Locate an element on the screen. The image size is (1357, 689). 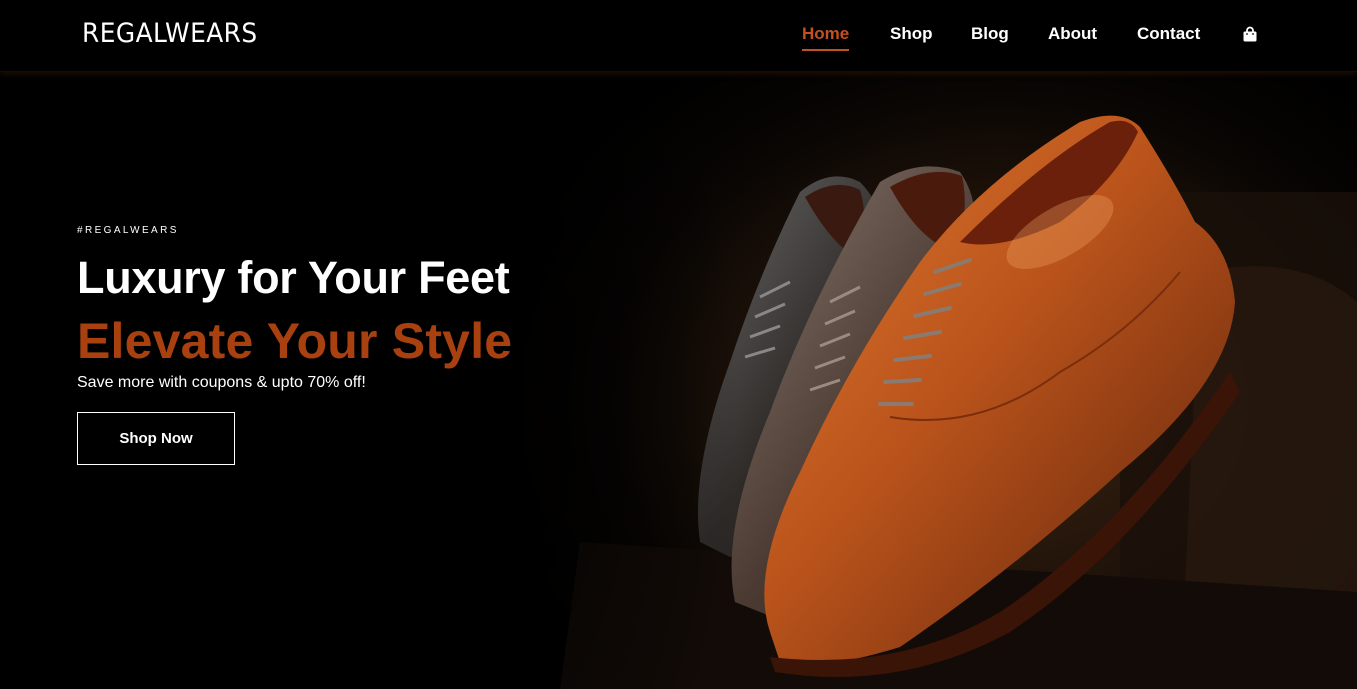
hero-subtext: Save more with coupons & upto 70% off! is located at coordinates (221, 382).